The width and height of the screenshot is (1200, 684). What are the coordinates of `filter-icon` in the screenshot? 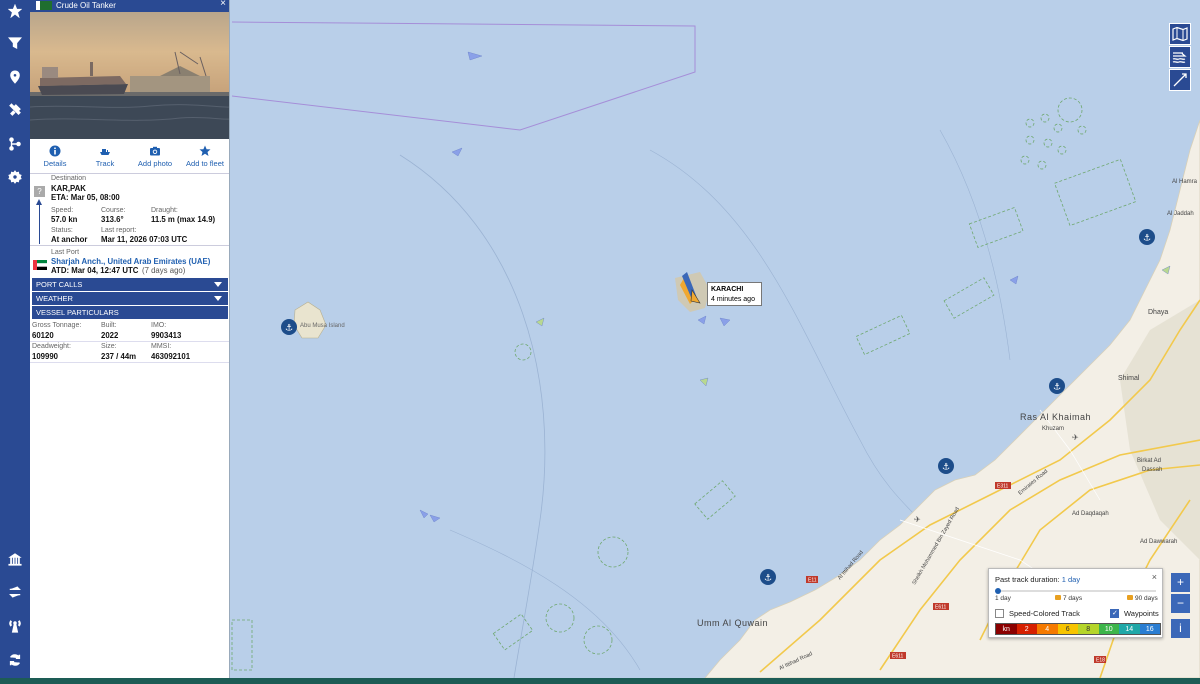 It's located at (15, 43).